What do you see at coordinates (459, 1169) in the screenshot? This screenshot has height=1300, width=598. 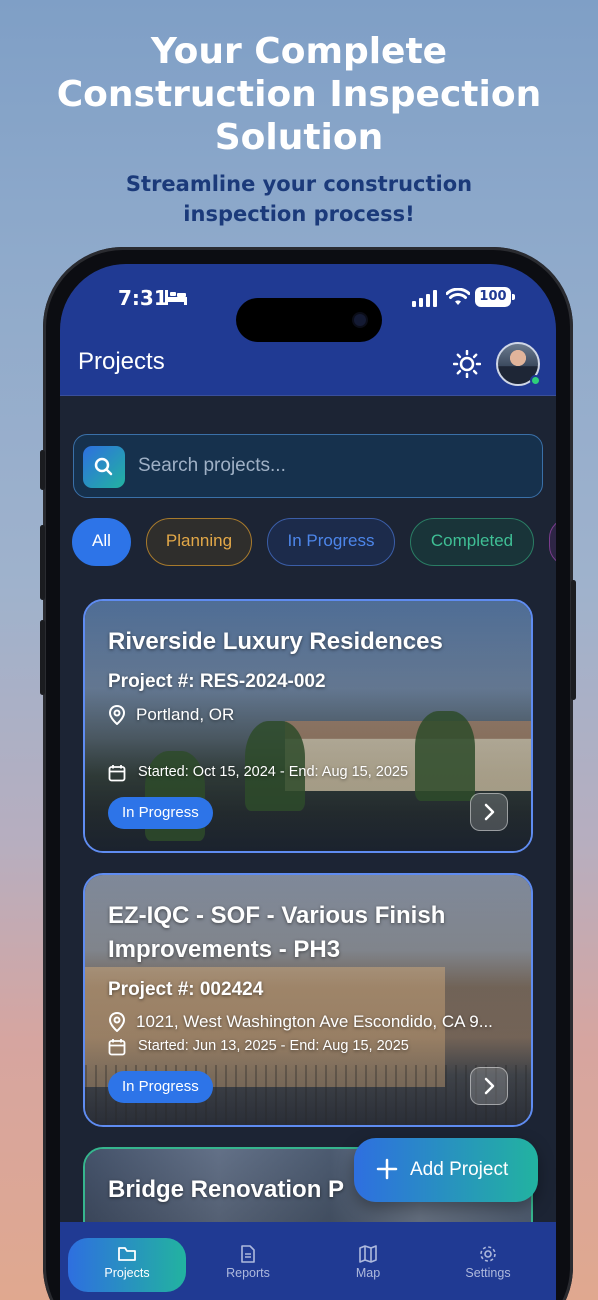 I see `add-project-label: Add Project` at bounding box center [459, 1169].